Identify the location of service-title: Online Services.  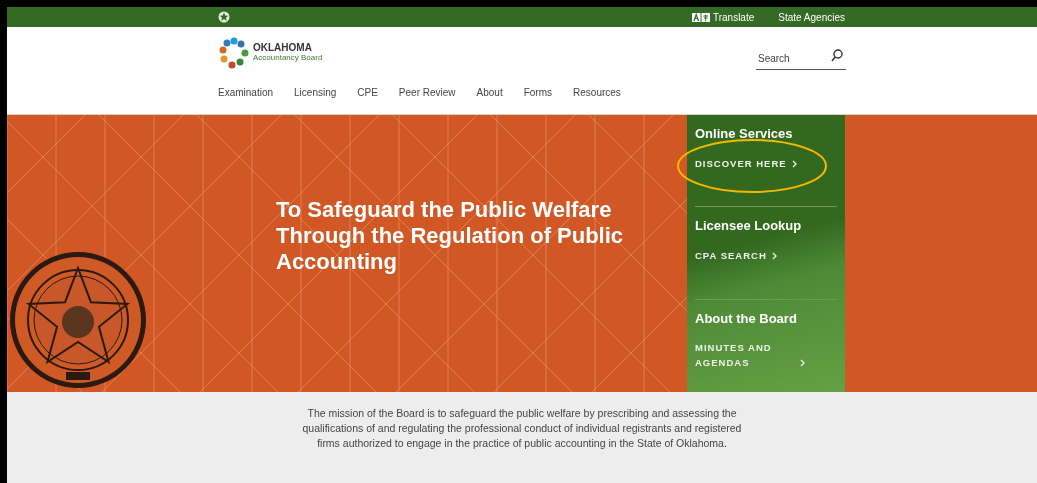
(744, 134).